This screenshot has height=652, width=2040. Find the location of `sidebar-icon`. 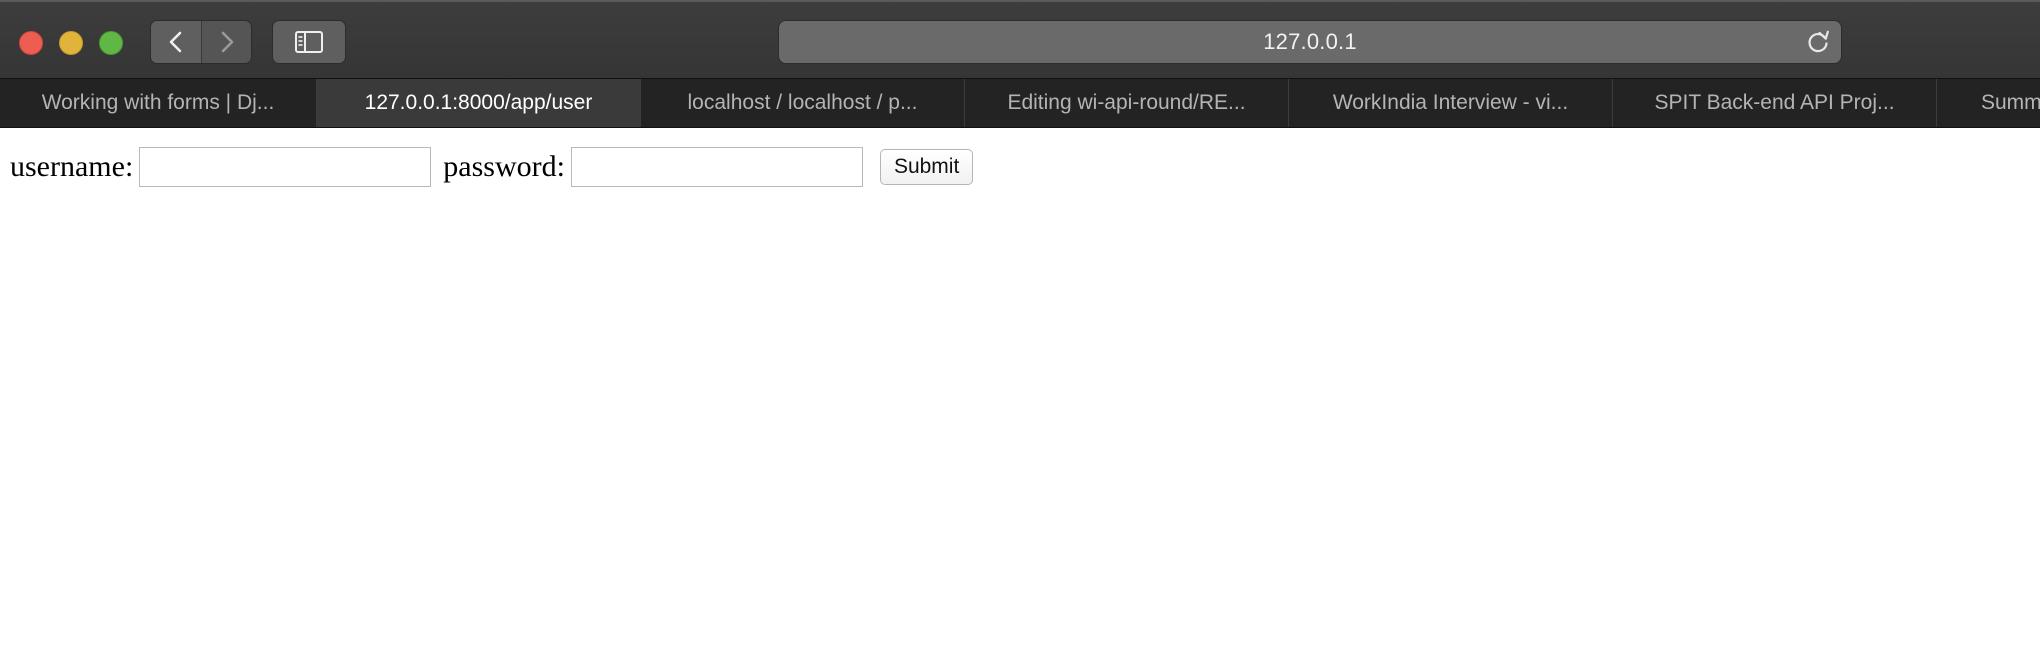

sidebar-icon is located at coordinates (309, 42).